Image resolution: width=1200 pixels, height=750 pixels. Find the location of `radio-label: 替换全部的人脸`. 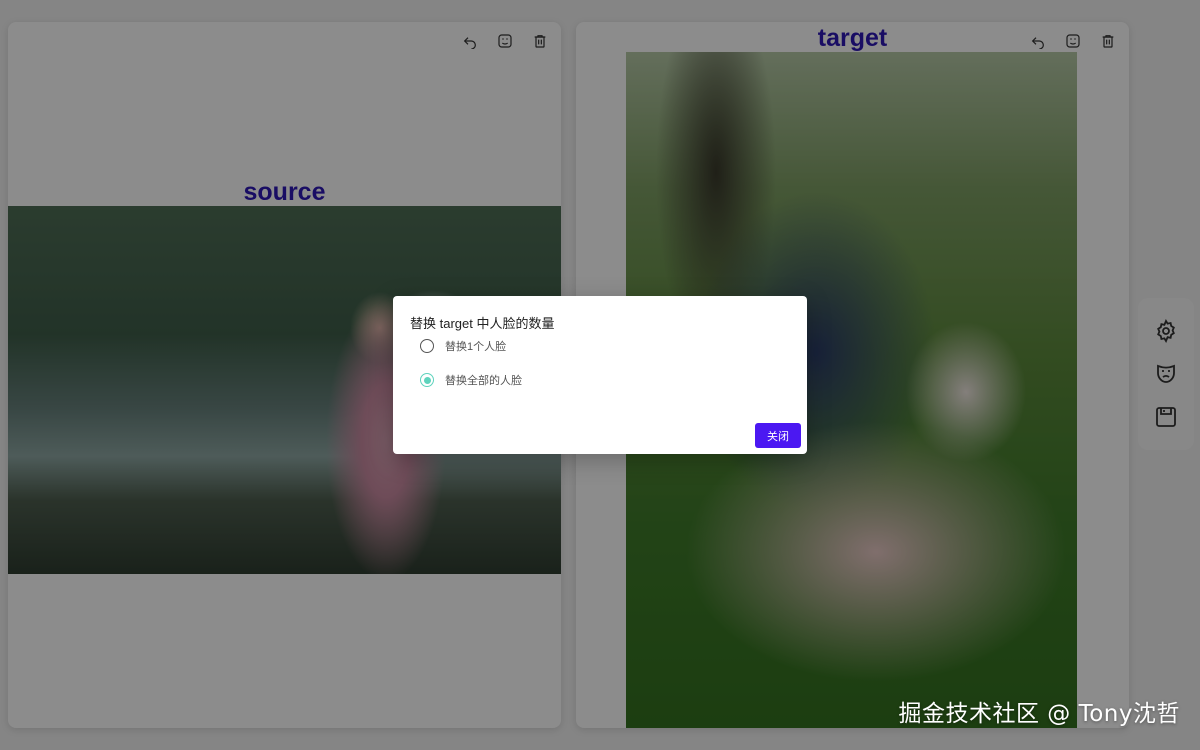

radio-label: 替换全部的人脸 is located at coordinates (483, 381).